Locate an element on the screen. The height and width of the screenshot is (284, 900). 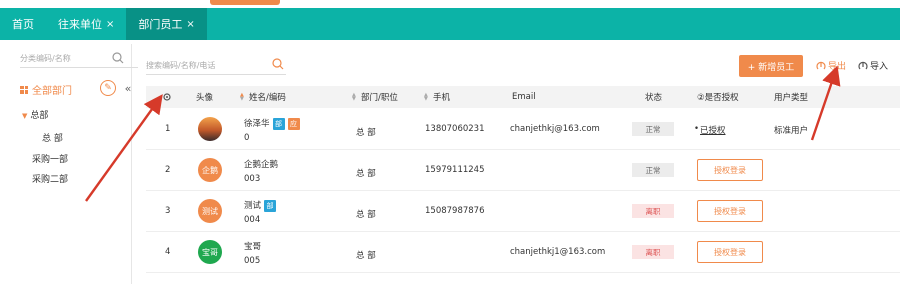
col-dept-label: 部门/职位 is located at coordinates (379, 98).